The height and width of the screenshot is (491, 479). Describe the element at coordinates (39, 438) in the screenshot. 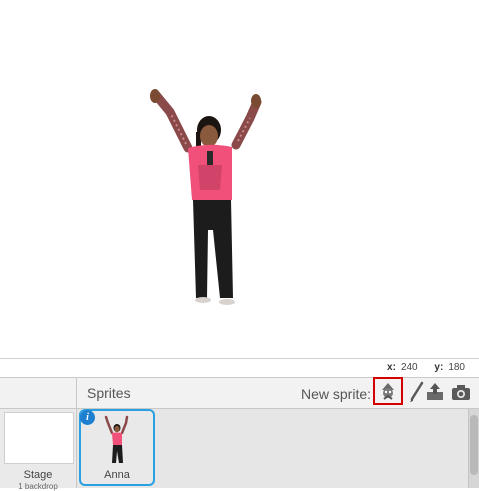

I see `stage-thumbnail` at that location.